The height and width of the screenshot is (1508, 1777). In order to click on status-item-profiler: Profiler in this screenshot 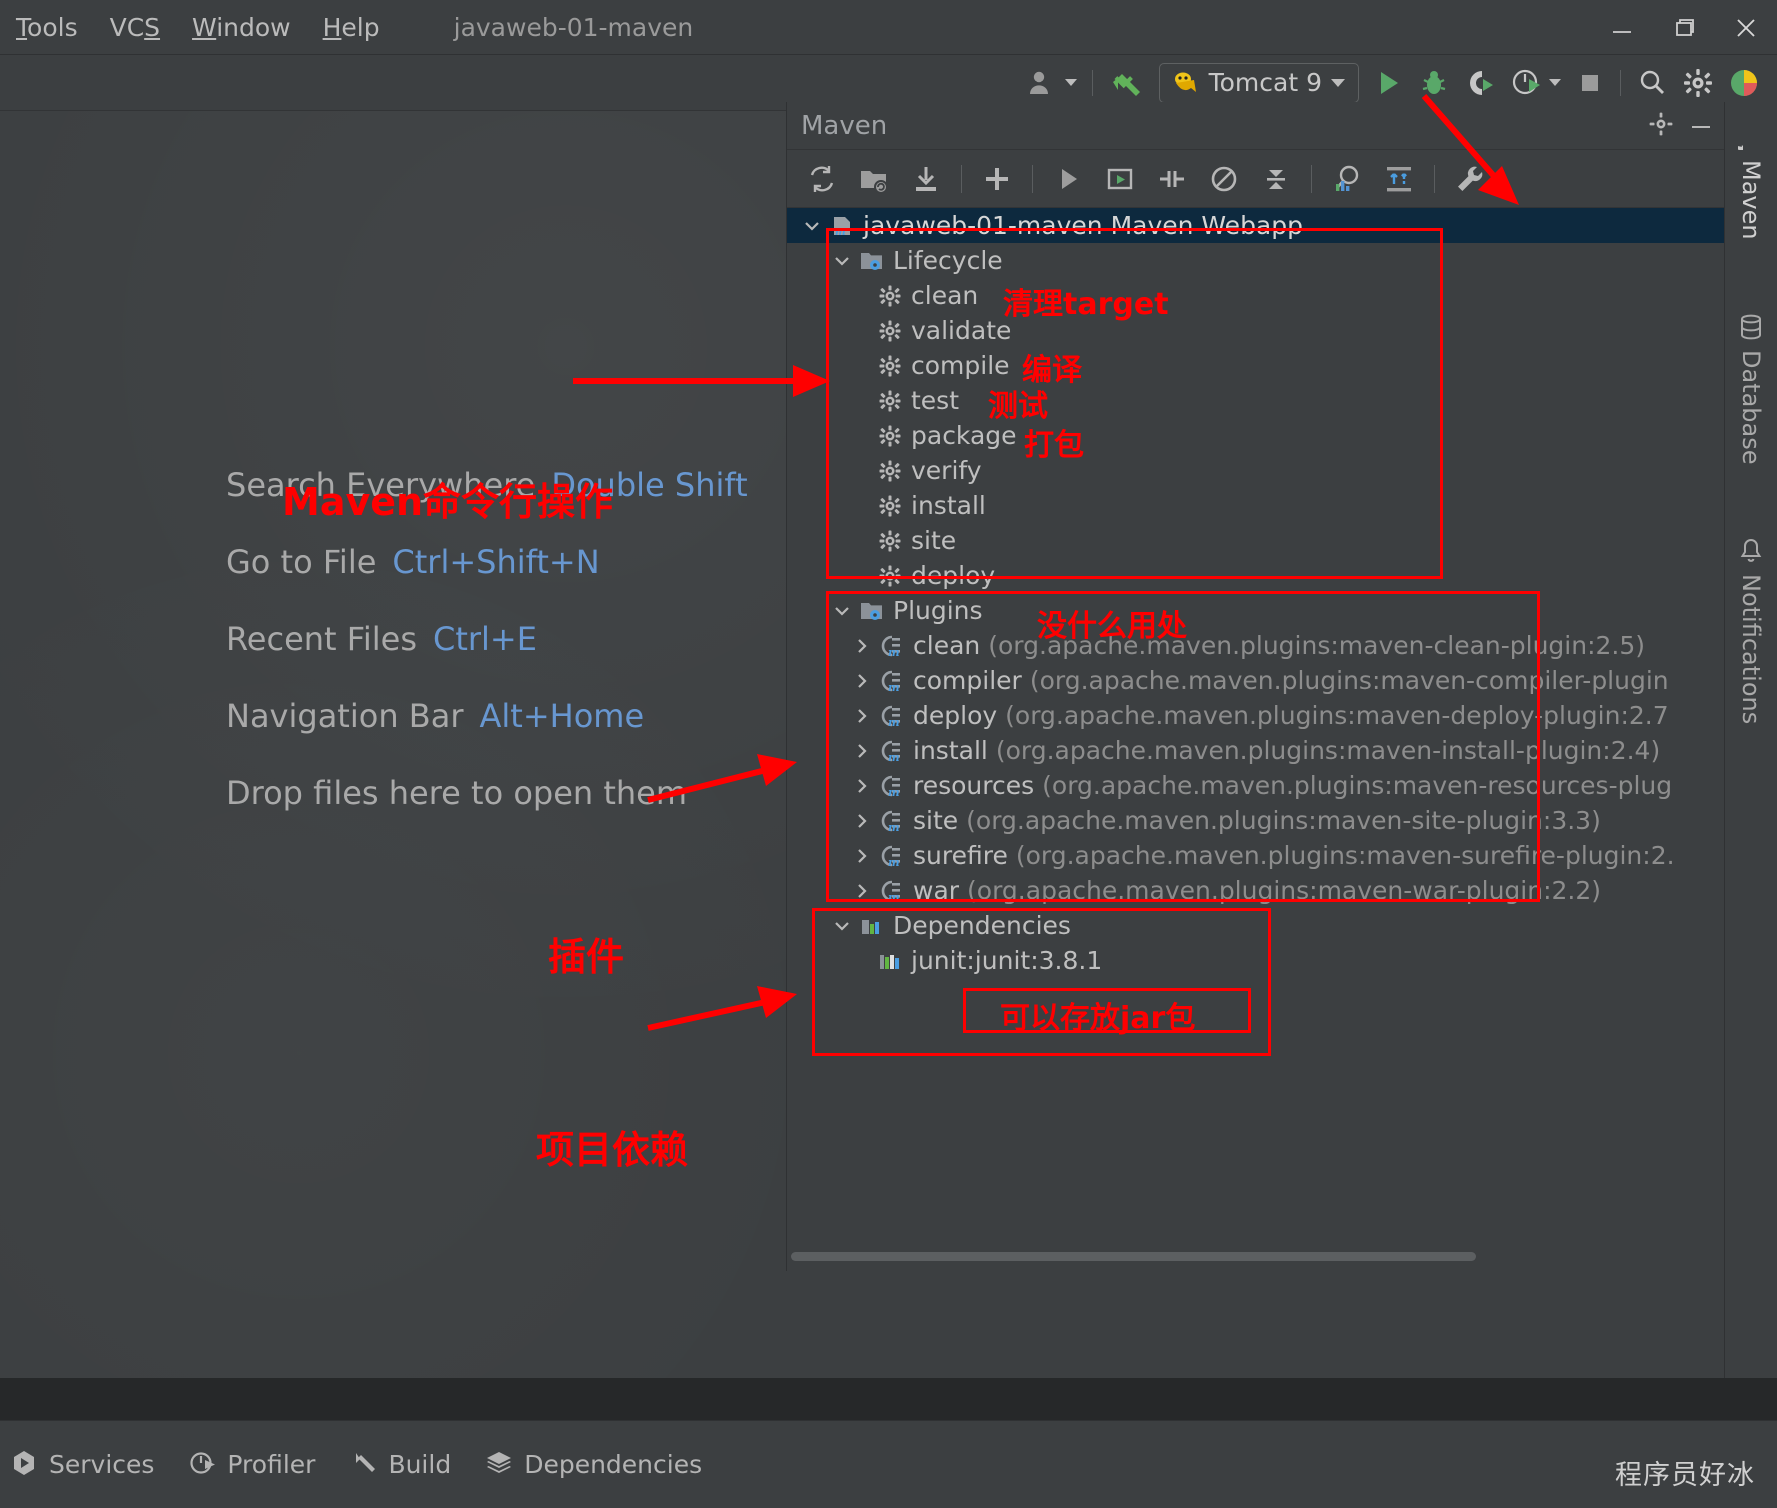, I will do `click(251, 1465)`.